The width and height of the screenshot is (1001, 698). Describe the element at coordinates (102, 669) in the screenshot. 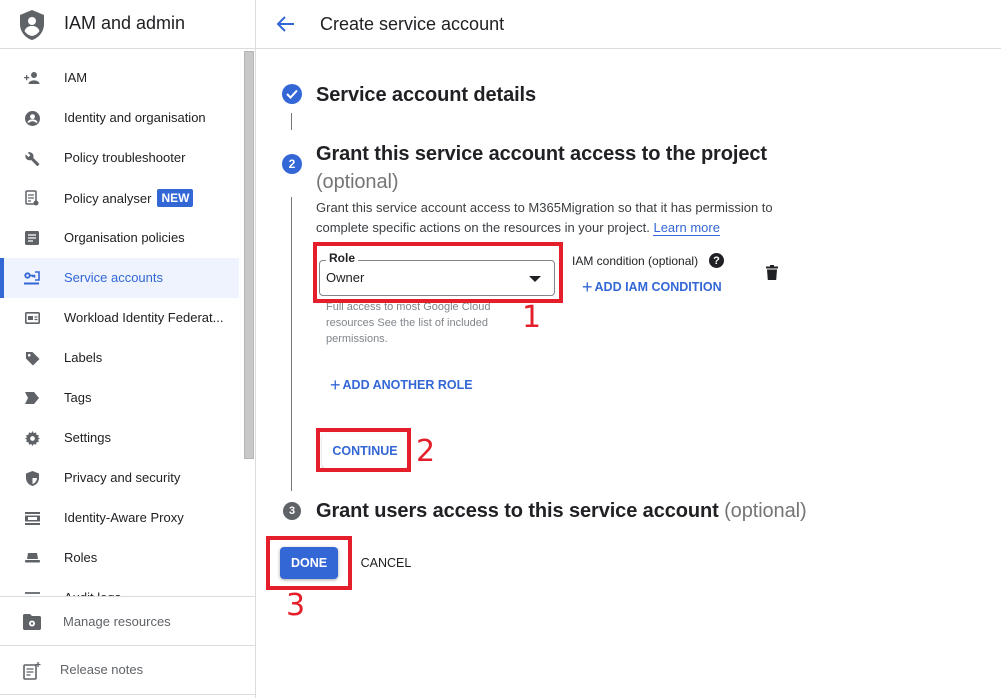

I see `release-notes-label: Release notes` at that location.